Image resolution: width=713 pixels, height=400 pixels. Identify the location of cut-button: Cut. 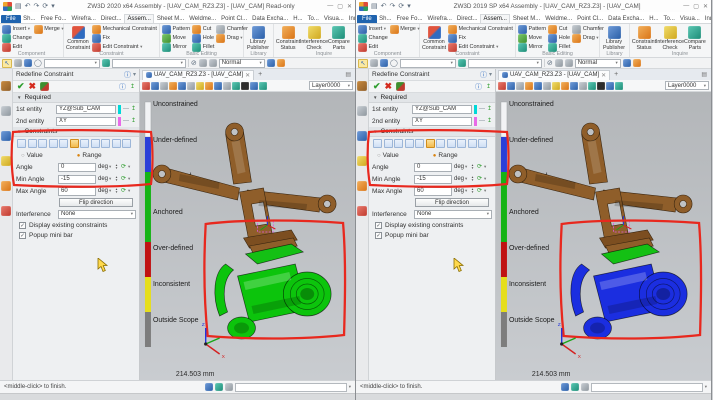
(559, 29).